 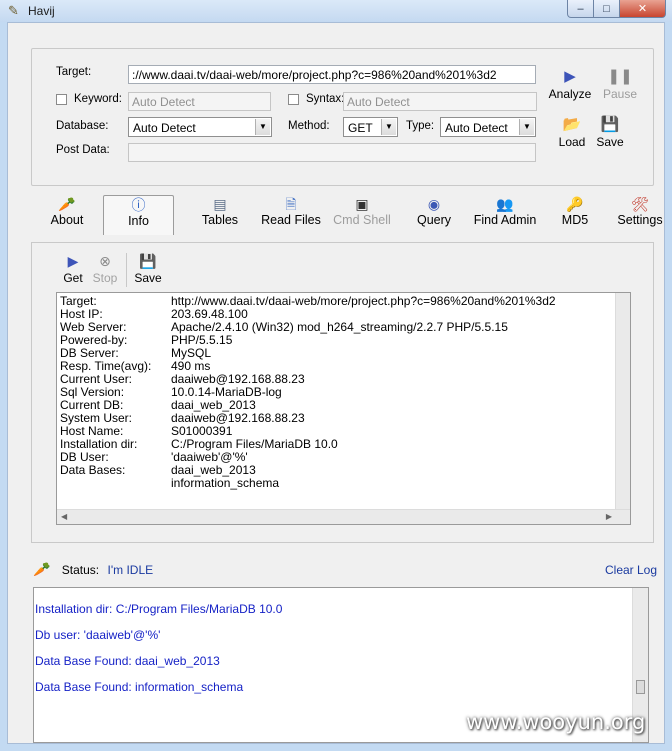 I want to click on tab-find-admin: 👥 Find Admin, so click(x=505, y=215).